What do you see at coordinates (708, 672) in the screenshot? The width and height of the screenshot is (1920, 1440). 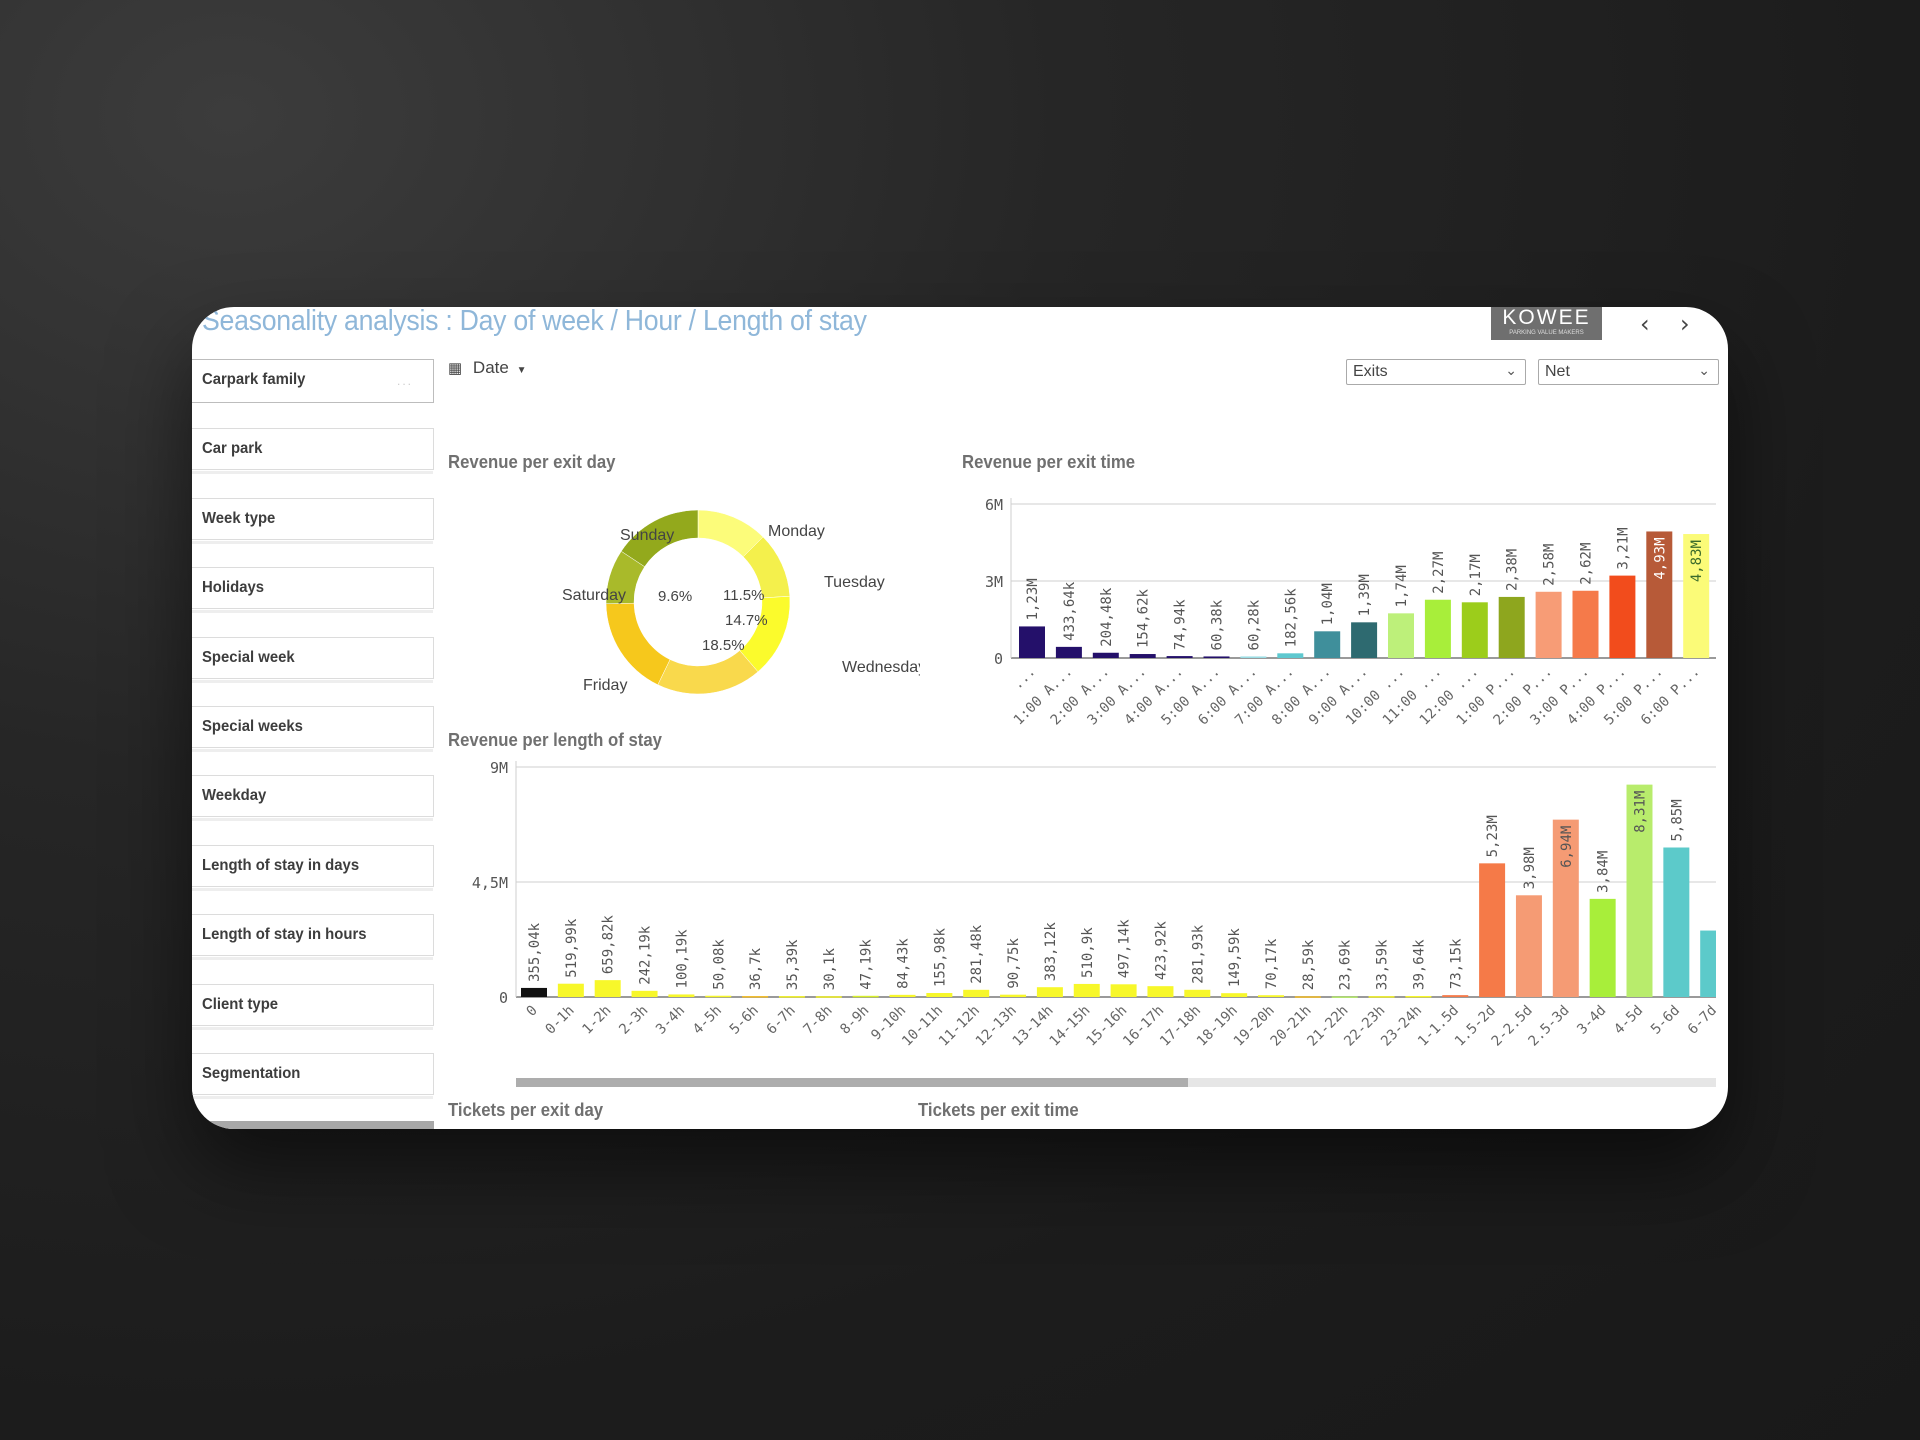 I see `donut-slice-thursday` at bounding box center [708, 672].